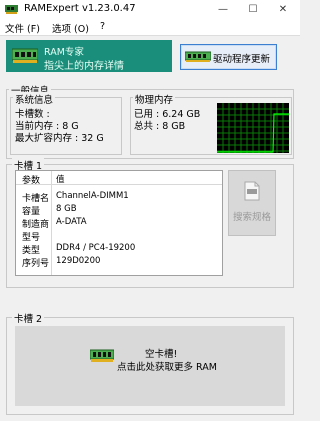 The image size is (320, 421). What do you see at coordinates (154, 99) in the screenshot?
I see `physical-memory-title: 物理内存` at bounding box center [154, 99].